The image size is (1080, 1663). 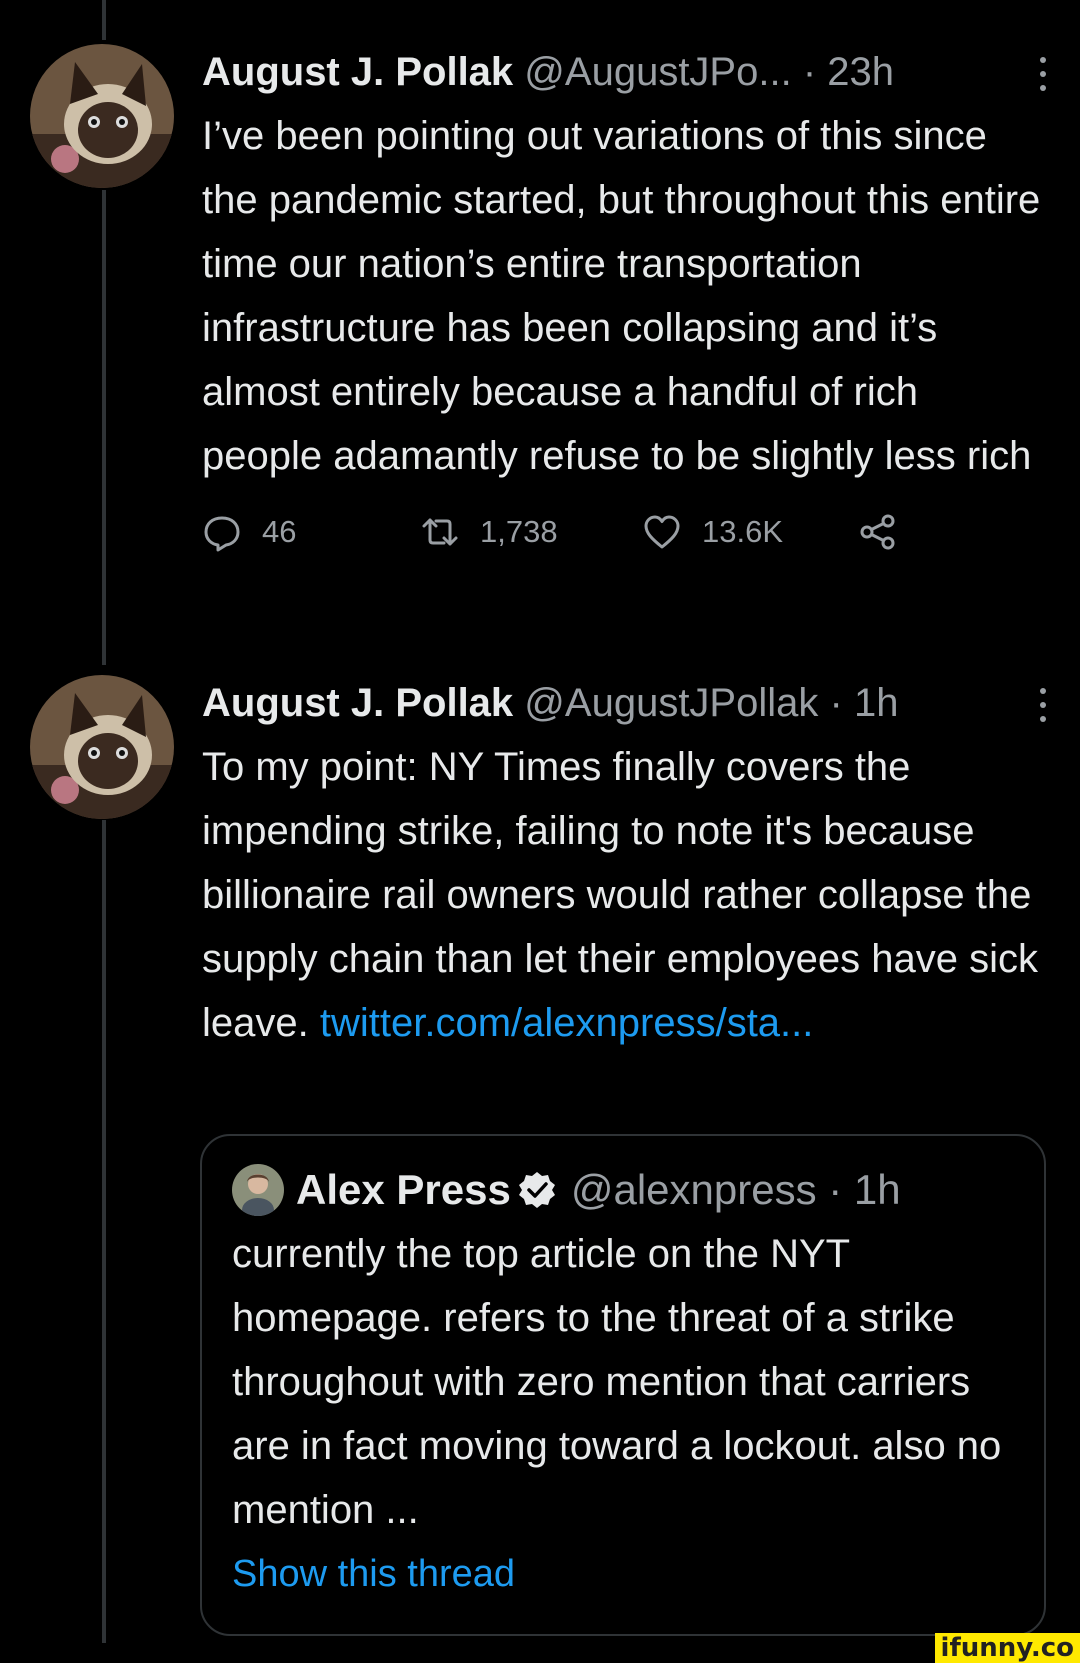 I want to click on like-button: 13.6K, so click(x=712, y=532).